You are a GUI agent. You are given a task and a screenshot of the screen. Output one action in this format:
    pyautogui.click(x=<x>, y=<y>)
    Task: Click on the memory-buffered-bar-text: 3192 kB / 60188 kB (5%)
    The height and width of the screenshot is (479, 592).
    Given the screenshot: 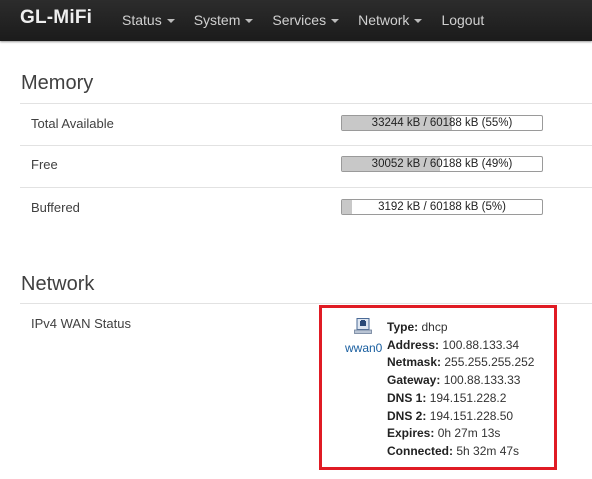 What is the action you would take?
    pyautogui.click(x=442, y=207)
    